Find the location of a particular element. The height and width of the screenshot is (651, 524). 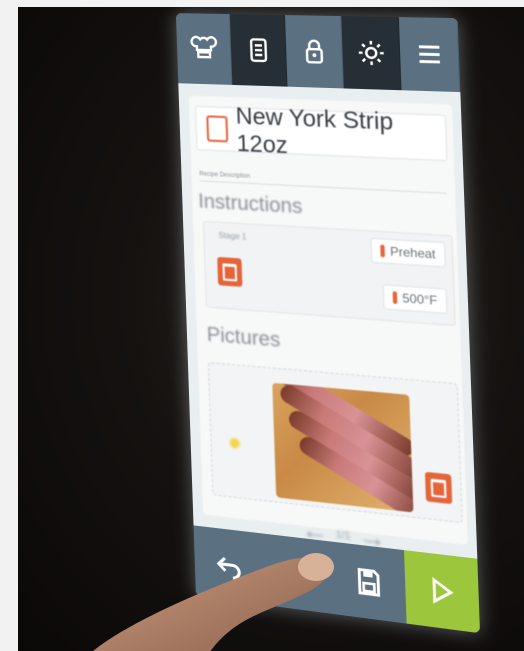

recipe-type-icon is located at coordinates (217, 128).